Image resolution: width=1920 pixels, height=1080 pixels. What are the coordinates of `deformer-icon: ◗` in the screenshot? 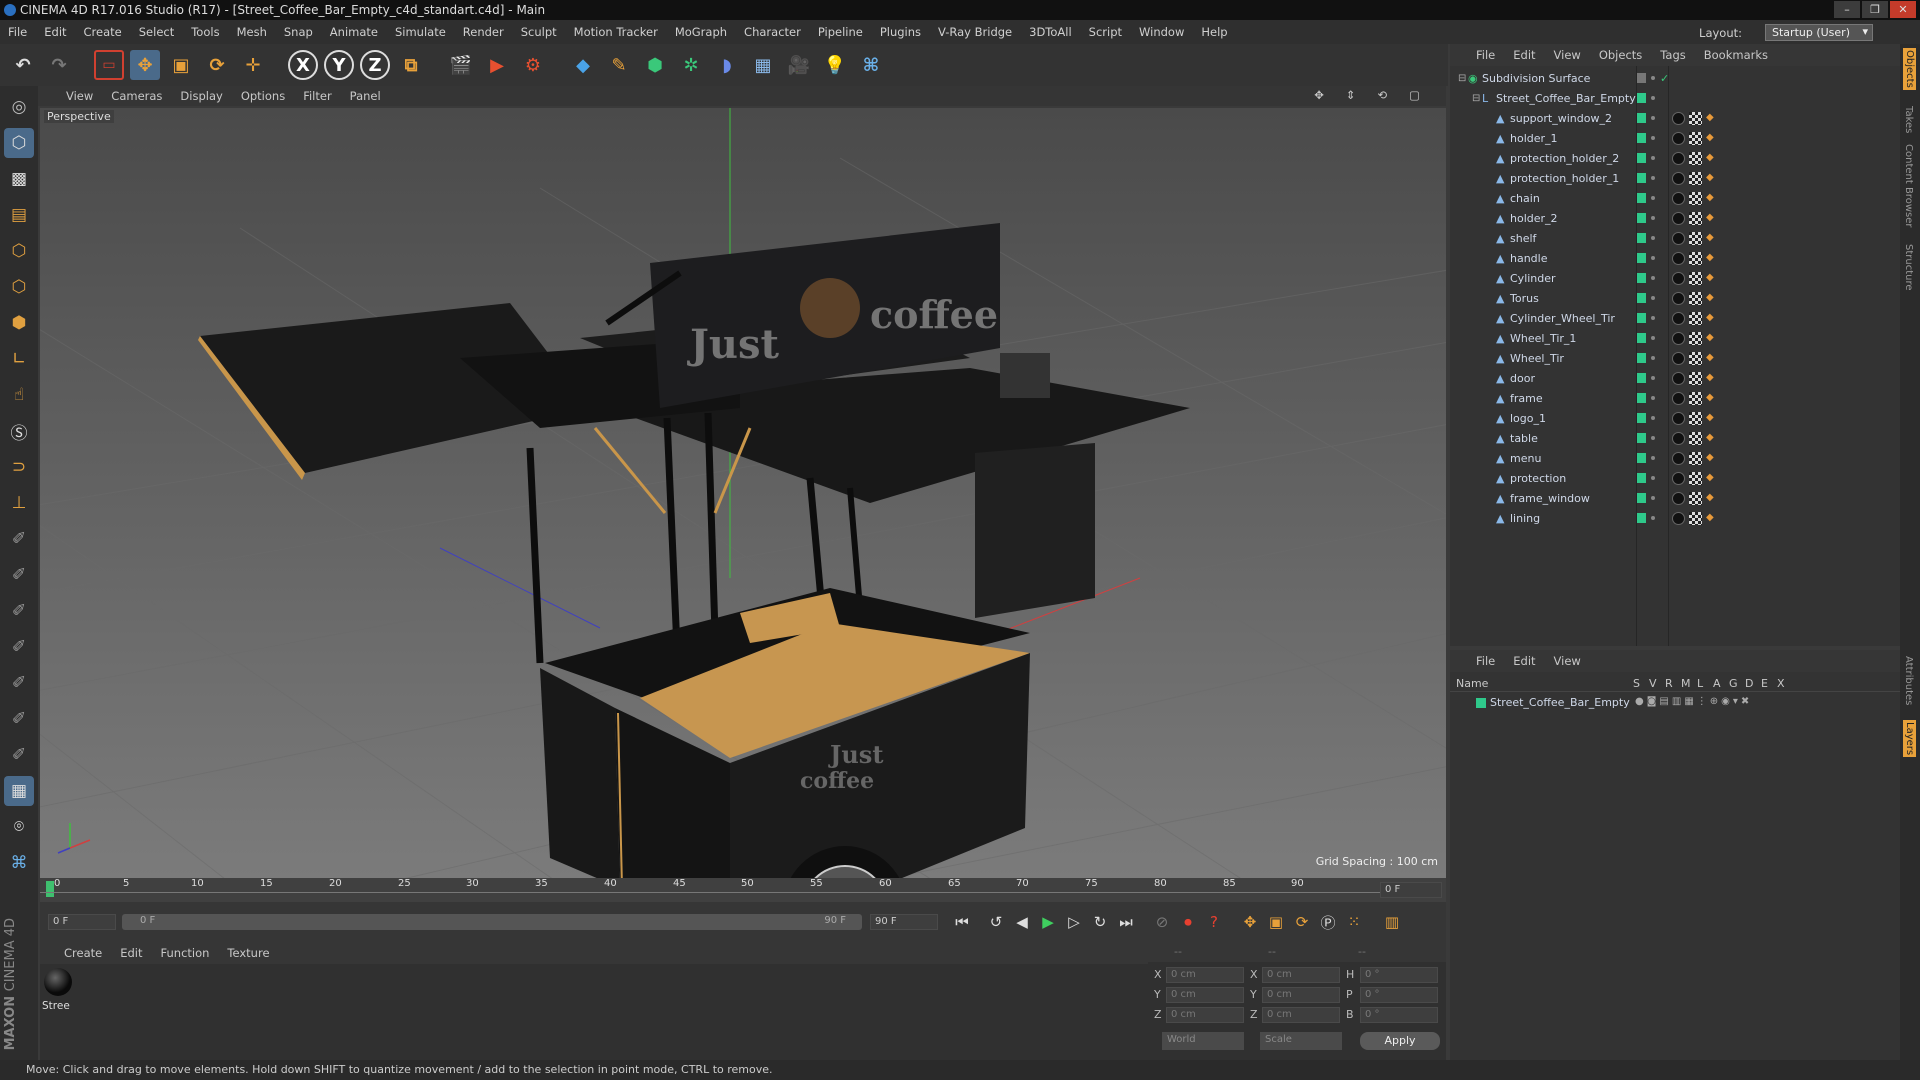 It's located at (727, 65).